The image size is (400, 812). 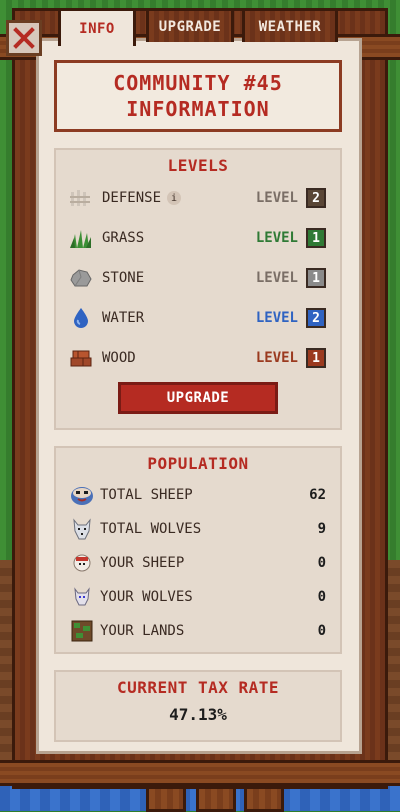 I want to click on pop-label: YOUR SHEEP, so click(x=142, y=563).